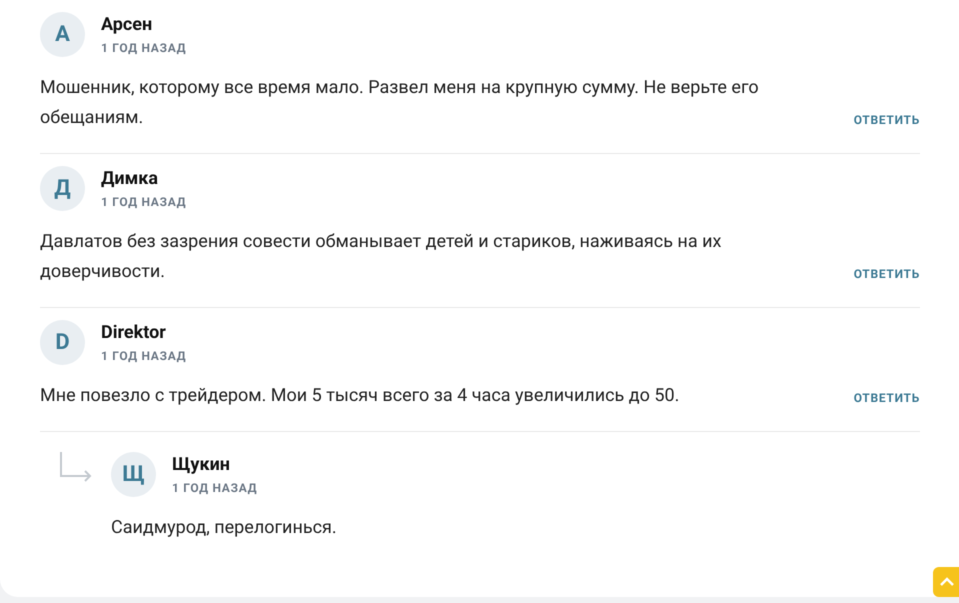 Image resolution: width=959 pixels, height=603 pixels. Describe the element at coordinates (400, 103) in the screenshot. I see `comment-text: Мошенник, которому все время мало. Развел меня на крупную сумму. Не верьте его обещаниям.` at that location.